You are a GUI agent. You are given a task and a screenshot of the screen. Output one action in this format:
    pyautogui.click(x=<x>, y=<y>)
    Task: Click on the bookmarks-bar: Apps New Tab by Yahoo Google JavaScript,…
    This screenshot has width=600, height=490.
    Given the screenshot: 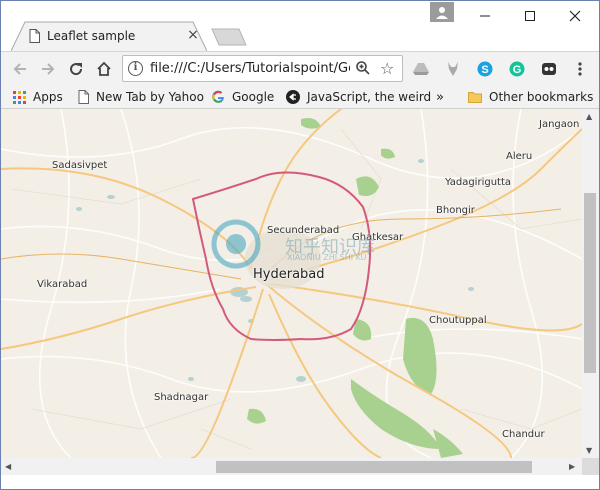 What is the action you would take?
    pyautogui.click(x=300, y=97)
    